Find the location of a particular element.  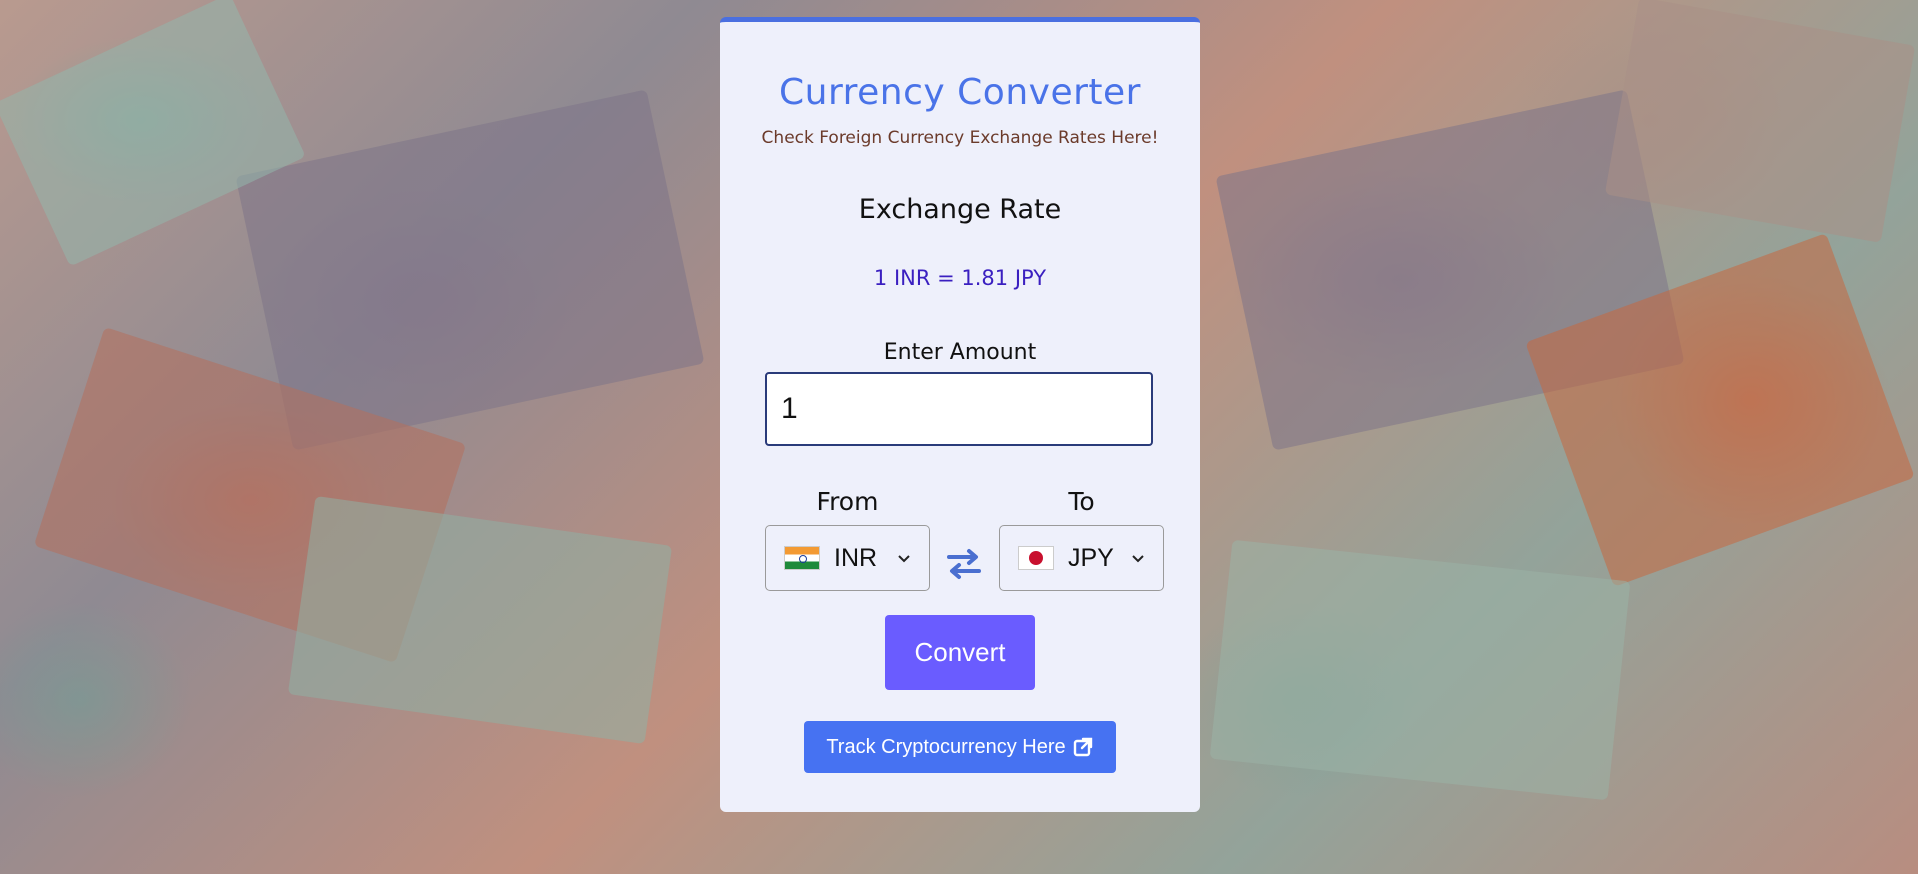

to-currency-select: JPY is located at coordinates (1081, 558).